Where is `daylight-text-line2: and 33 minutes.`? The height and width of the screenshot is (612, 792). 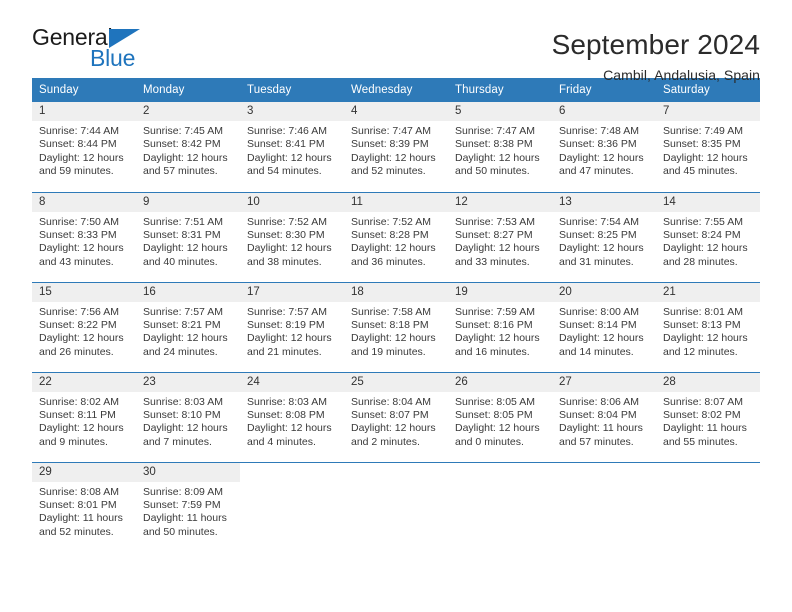
daylight-text-line2: and 33 minutes. is located at coordinates (492, 261).